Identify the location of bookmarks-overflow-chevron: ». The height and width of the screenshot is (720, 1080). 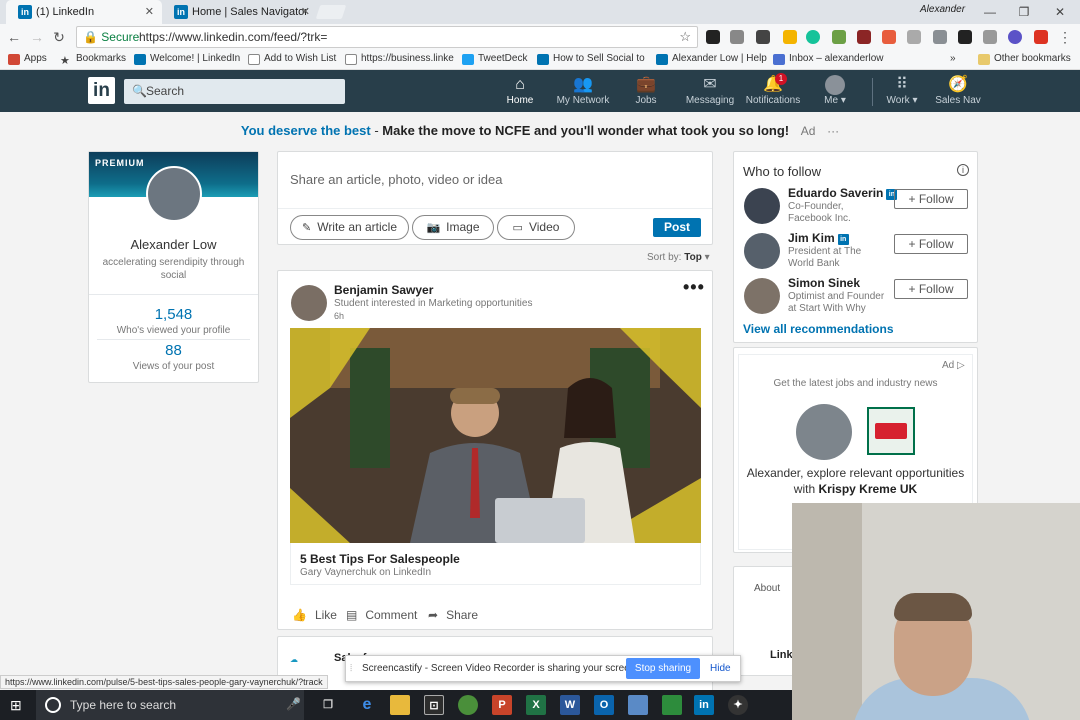
(953, 60).